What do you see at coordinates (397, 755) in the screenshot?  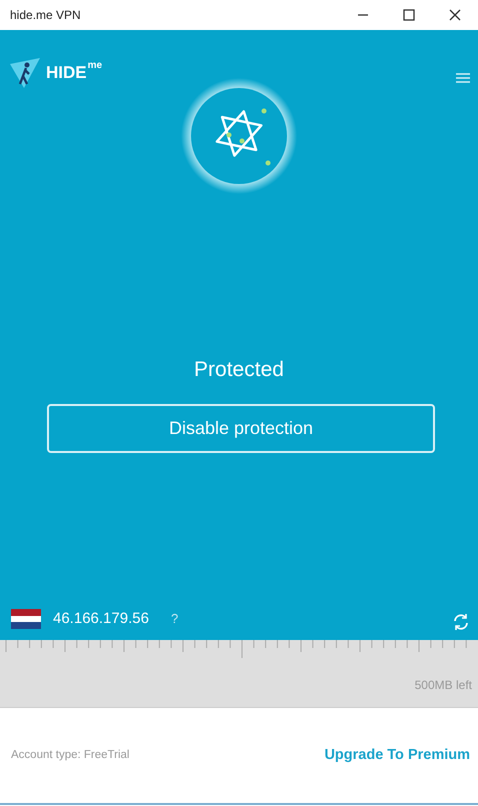 I see `upgrade-link: Upgrade To Premium` at bounding box center [397, 755].